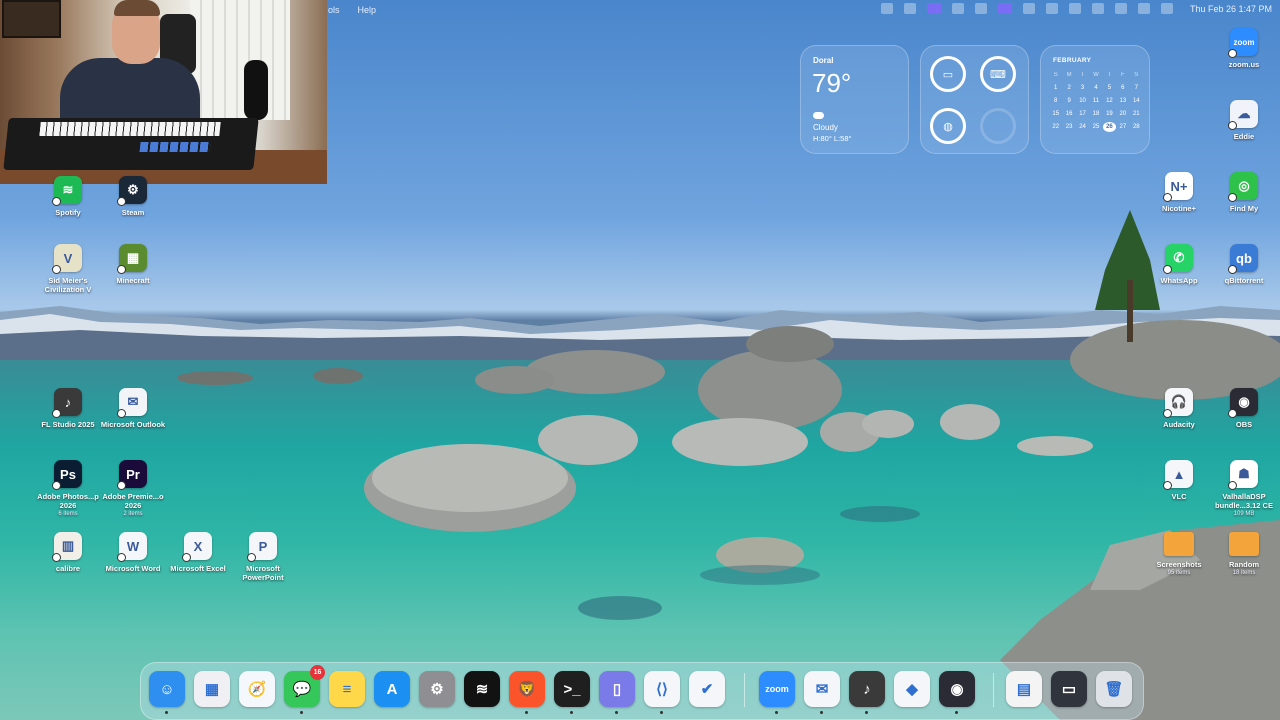 This screenshot has width=1280, height=720. I want to click on battery-icon, so click(1097, 8).